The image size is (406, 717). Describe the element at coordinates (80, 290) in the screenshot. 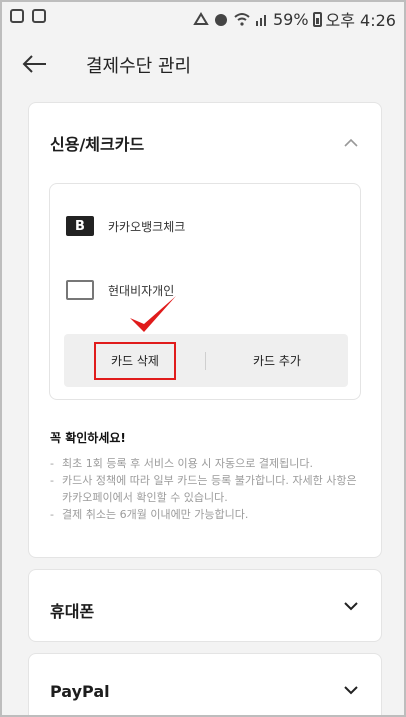

I see `hyundai-card-logo-icon` at that location.